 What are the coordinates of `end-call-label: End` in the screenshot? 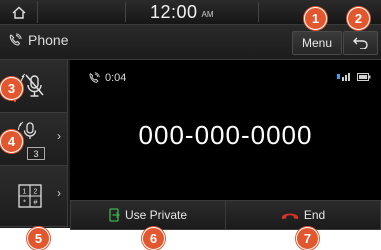 It's located at (314, 215).